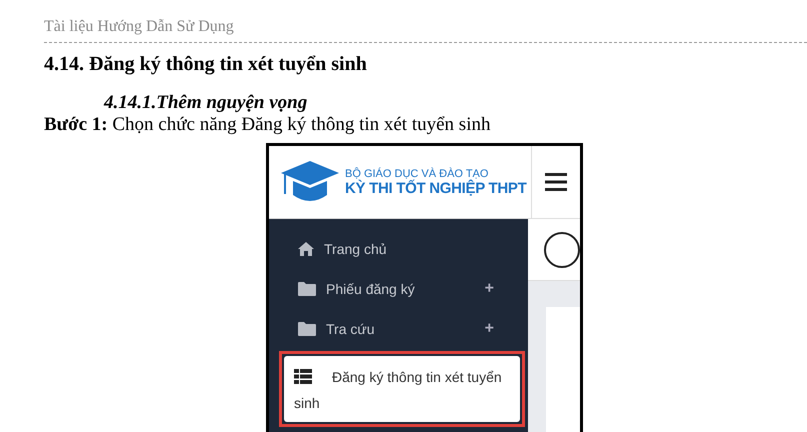  What do you see at coordinates (306, 249) in the screenshot?
I see `home-icon` at bounding box center [306, 249].